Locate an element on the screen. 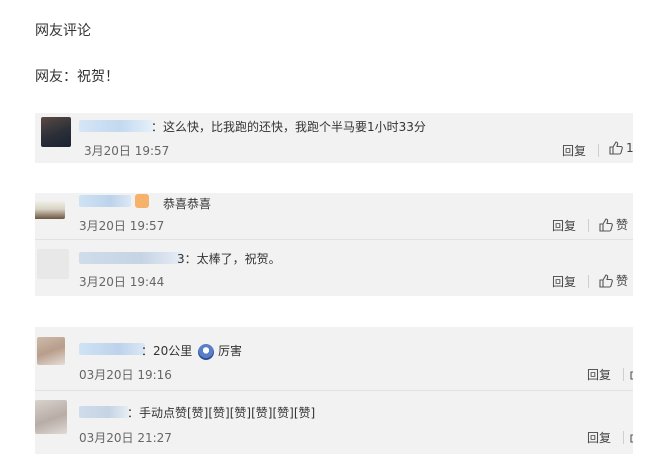  comment-text: 3：太棒了，祝贺。 is located at coordinates (229, 259).